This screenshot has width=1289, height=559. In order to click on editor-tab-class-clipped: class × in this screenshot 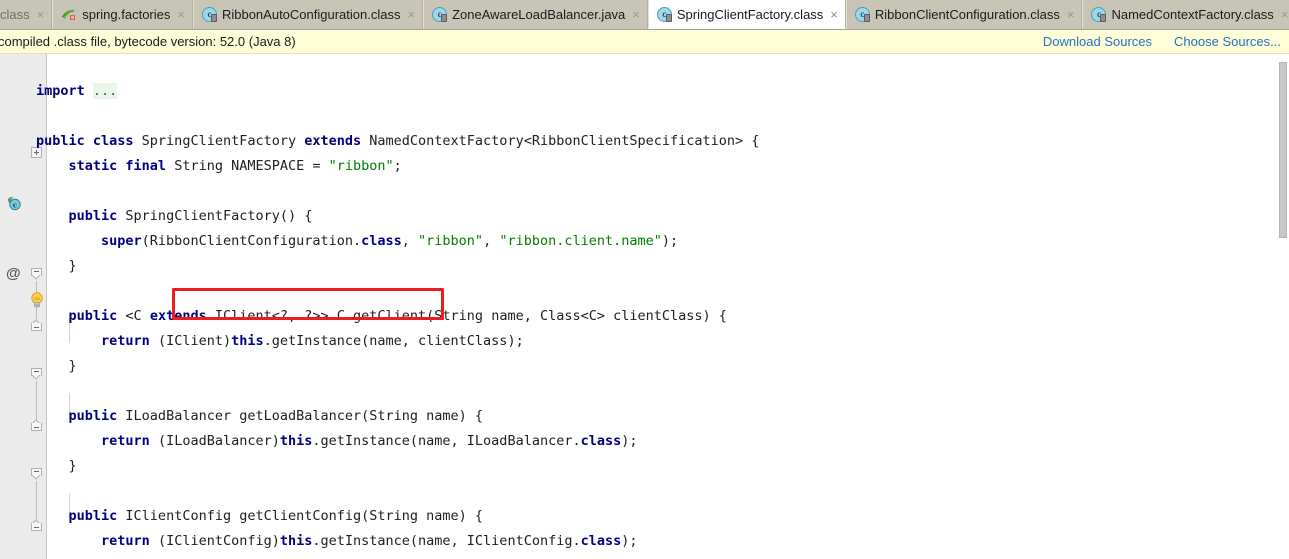, I will do `click(26, 14)`.